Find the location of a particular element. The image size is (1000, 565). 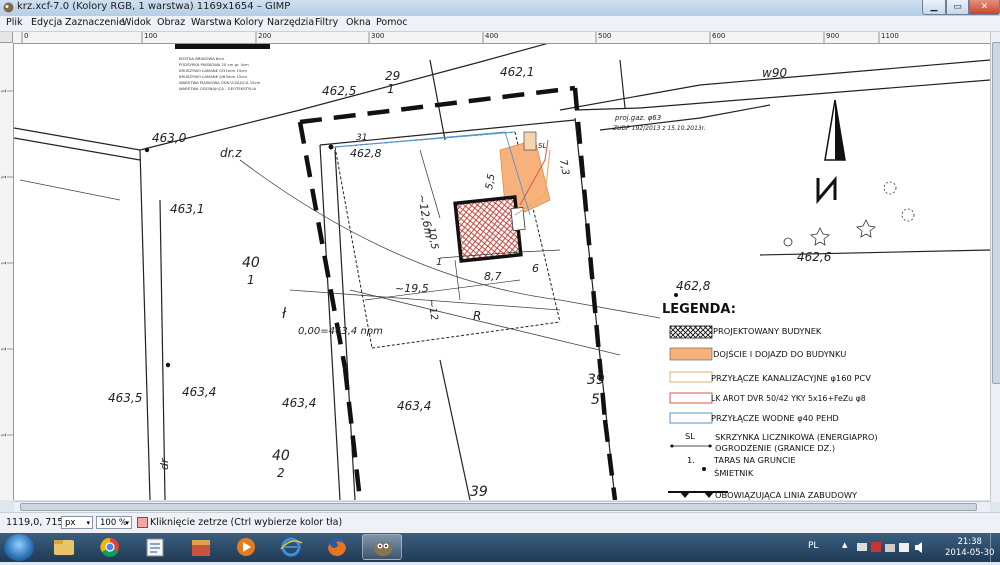

map-label: 5 is located at coordinates (595, 400).